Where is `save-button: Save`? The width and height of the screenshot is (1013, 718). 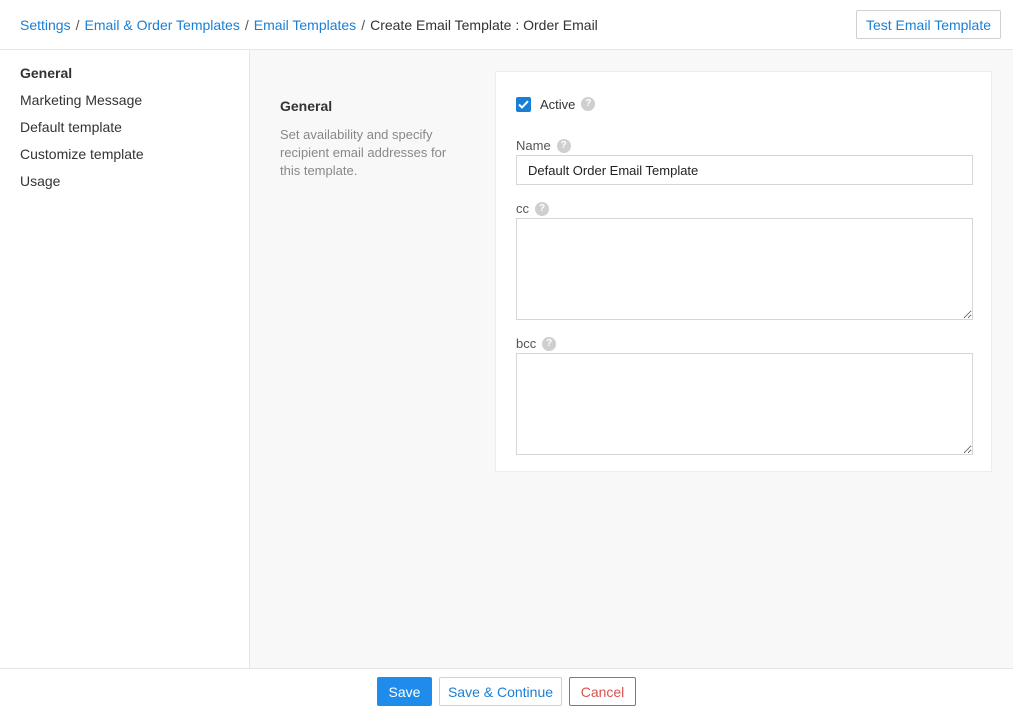 save-button: Save is located at coordinates (404, 691).